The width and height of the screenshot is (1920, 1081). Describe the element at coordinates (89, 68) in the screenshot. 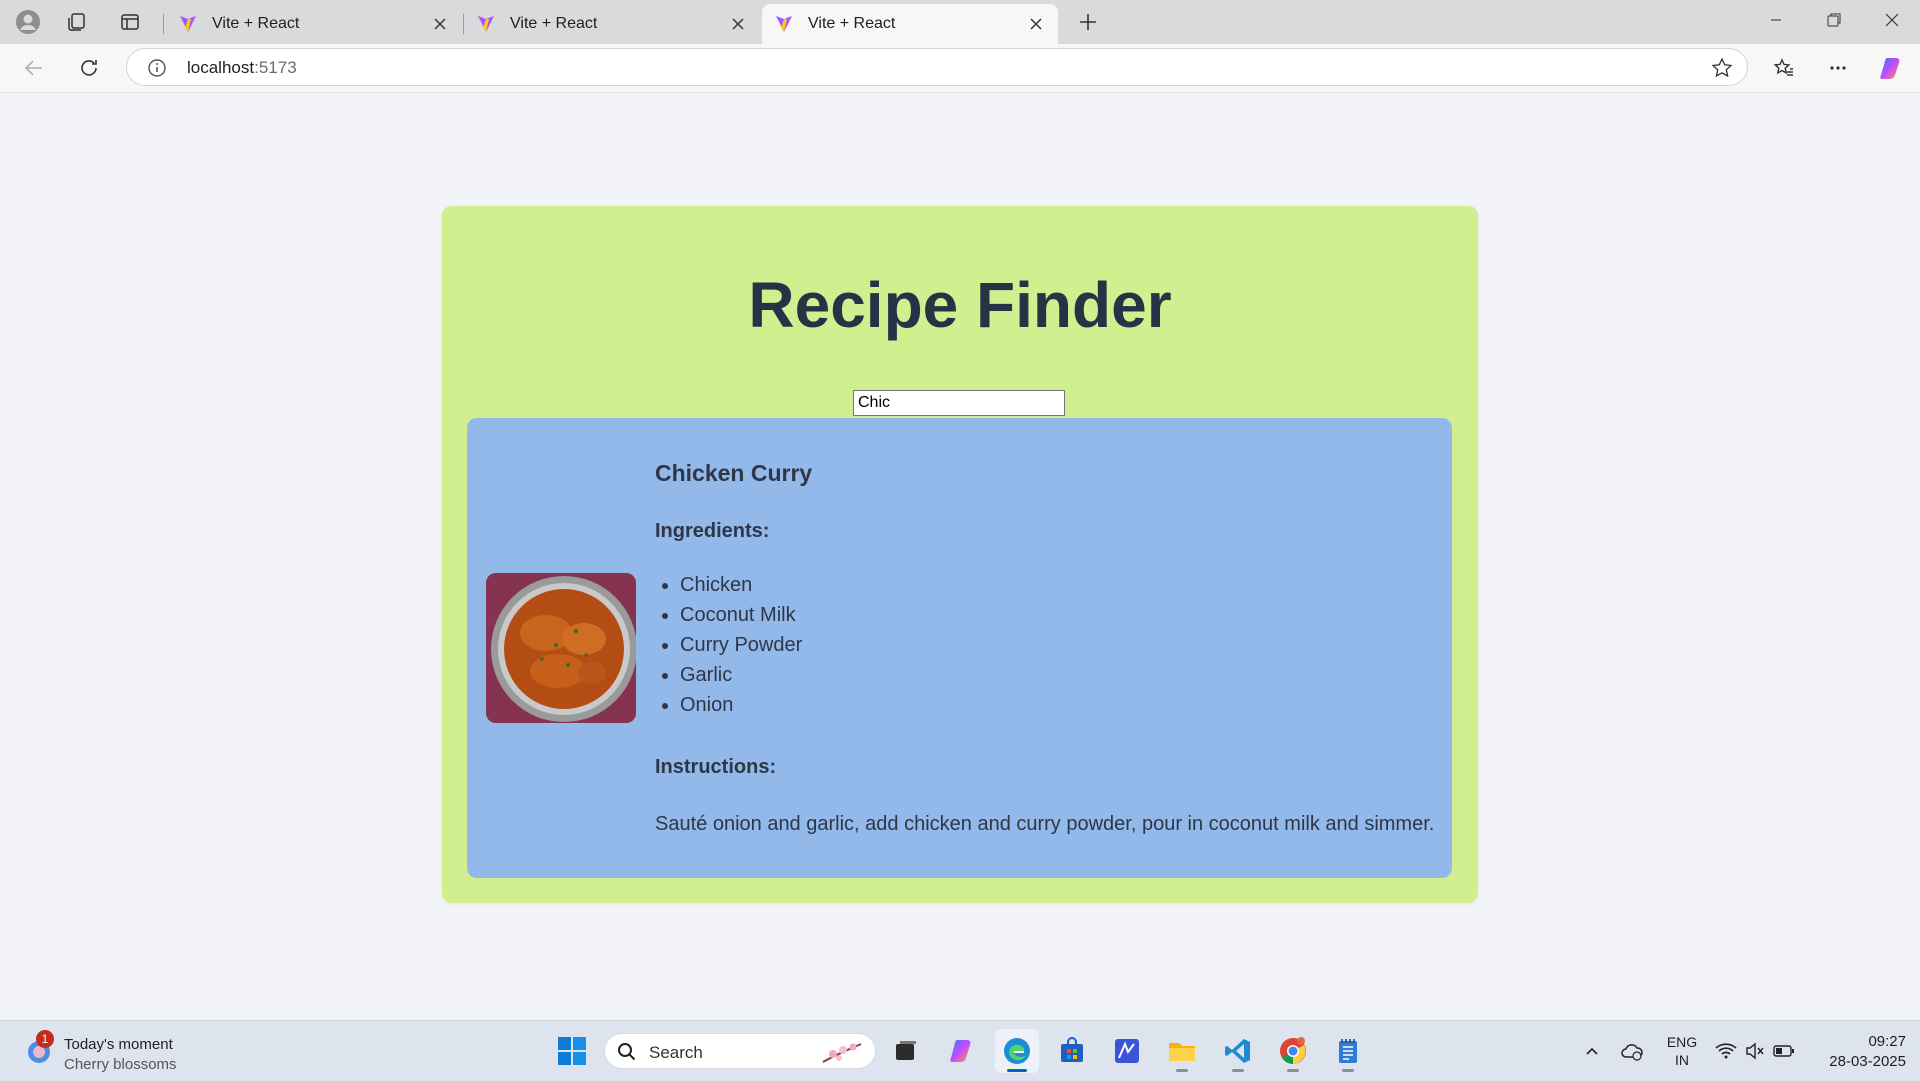

I see `refresh-icon` at that location.